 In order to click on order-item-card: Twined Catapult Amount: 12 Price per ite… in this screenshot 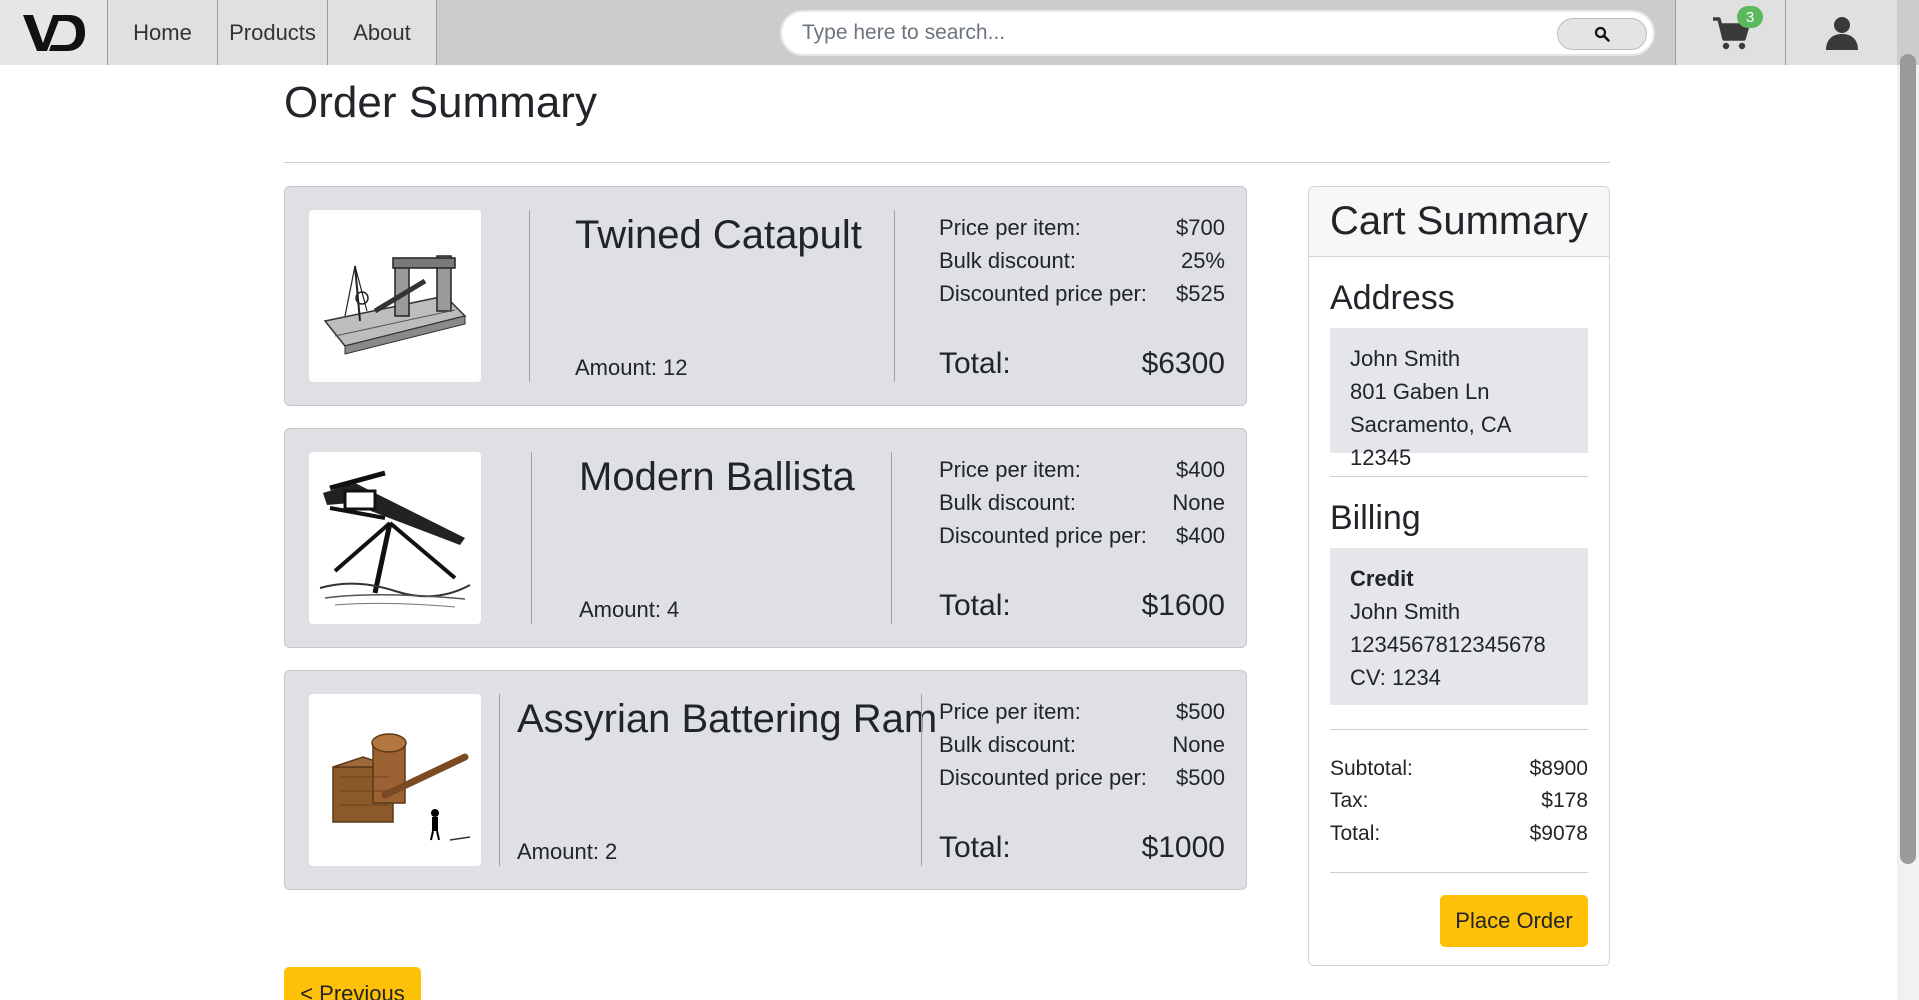, I will do `click(765, 296)`.